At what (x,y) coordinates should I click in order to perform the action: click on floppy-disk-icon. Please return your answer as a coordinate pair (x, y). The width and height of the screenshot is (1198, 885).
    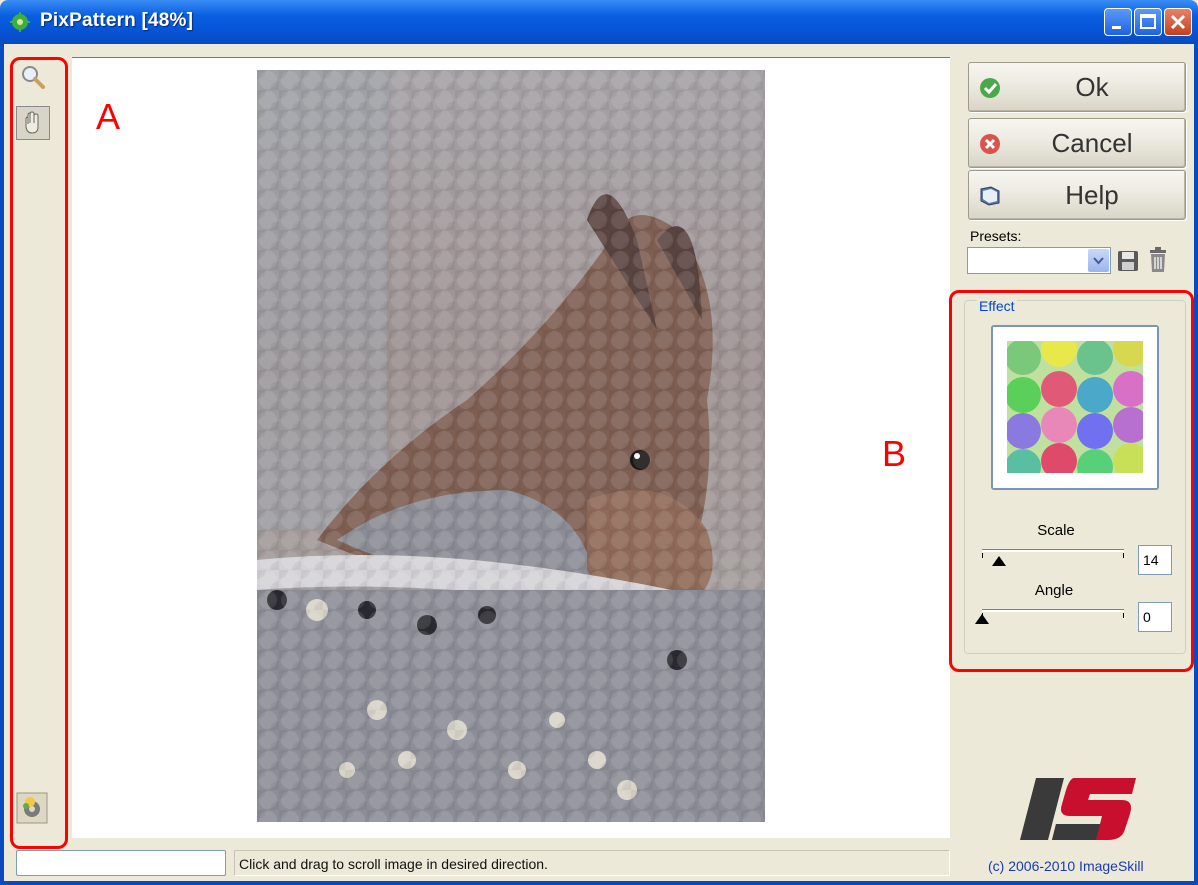
    Looking at the image, I should click on (1128, 261).